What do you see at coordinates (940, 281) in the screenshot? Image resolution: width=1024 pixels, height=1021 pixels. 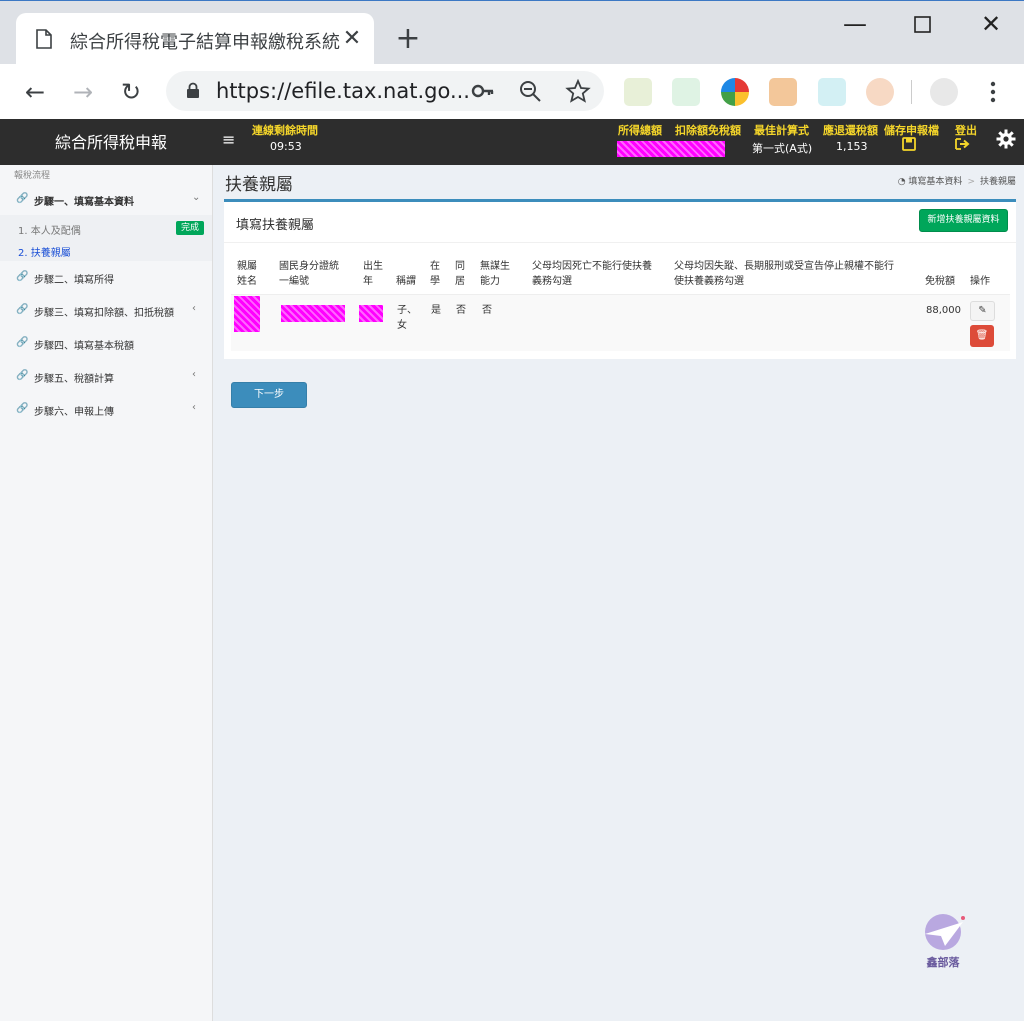 I see `col-header-exemption: 免稅額` at bounding box center [940, 281].